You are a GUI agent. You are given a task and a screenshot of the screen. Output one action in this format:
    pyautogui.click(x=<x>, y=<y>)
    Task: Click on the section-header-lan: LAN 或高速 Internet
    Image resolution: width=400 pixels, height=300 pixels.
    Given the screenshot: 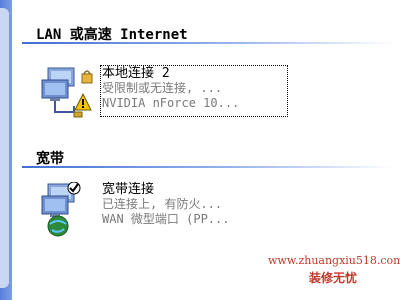 What is the action you would take?
    pyautogui.click(x=206, y=34)
    